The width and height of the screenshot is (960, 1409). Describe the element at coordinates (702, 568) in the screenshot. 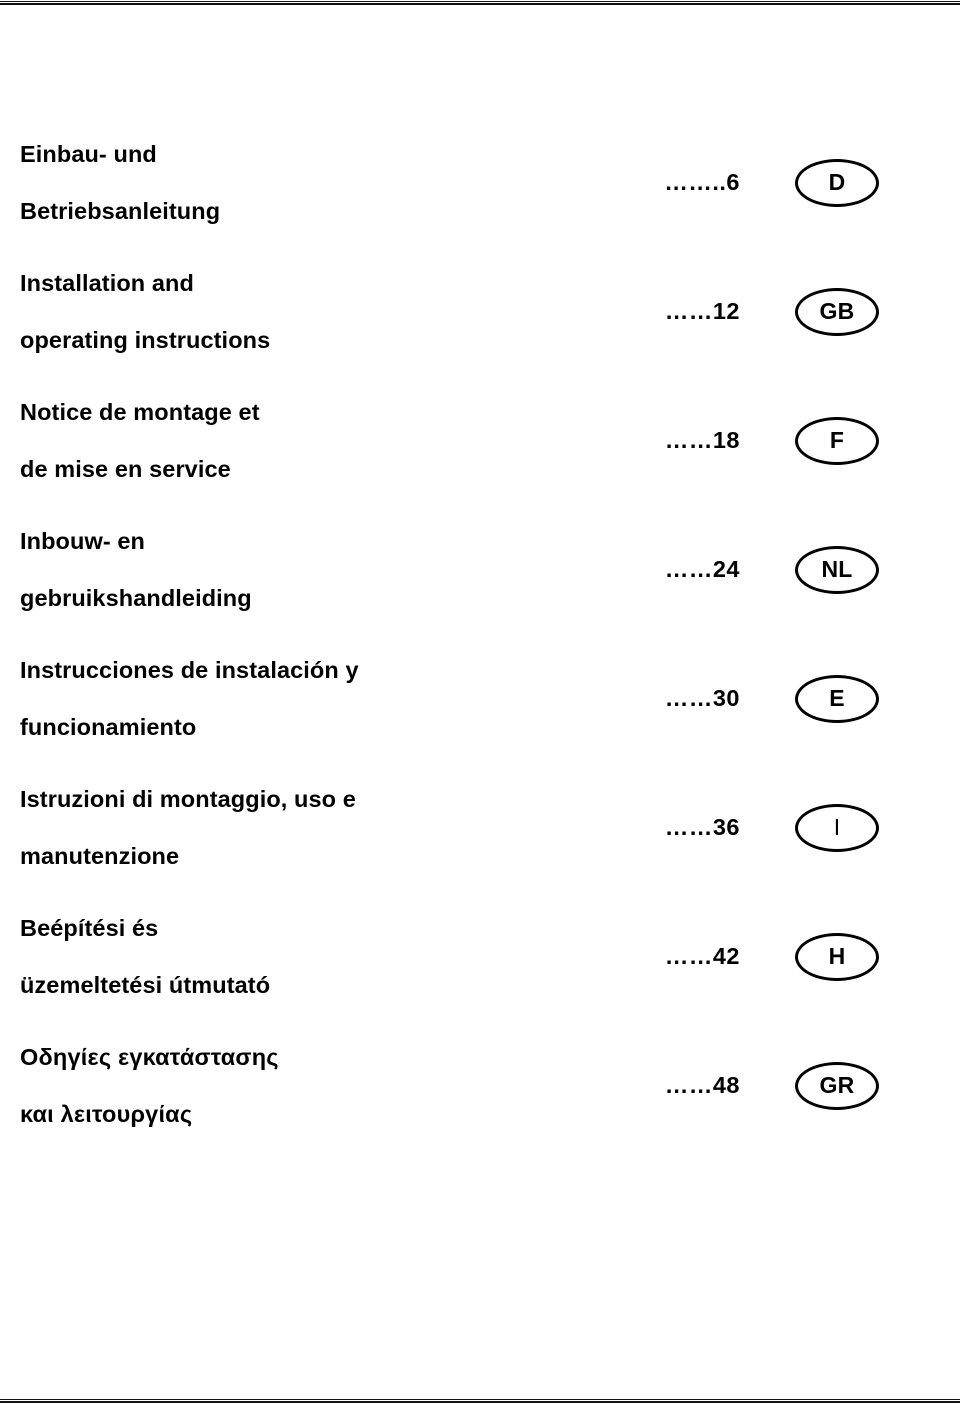

I see `page-number: ……24` at that location.